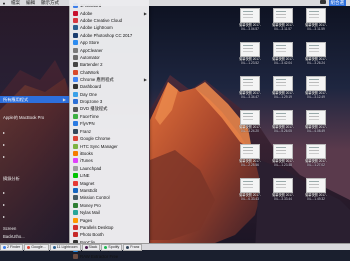  Describe the element at coordinates (109, 145) in the screenshot. I see `app-menu-item: HTC Sync Manager` at that location.